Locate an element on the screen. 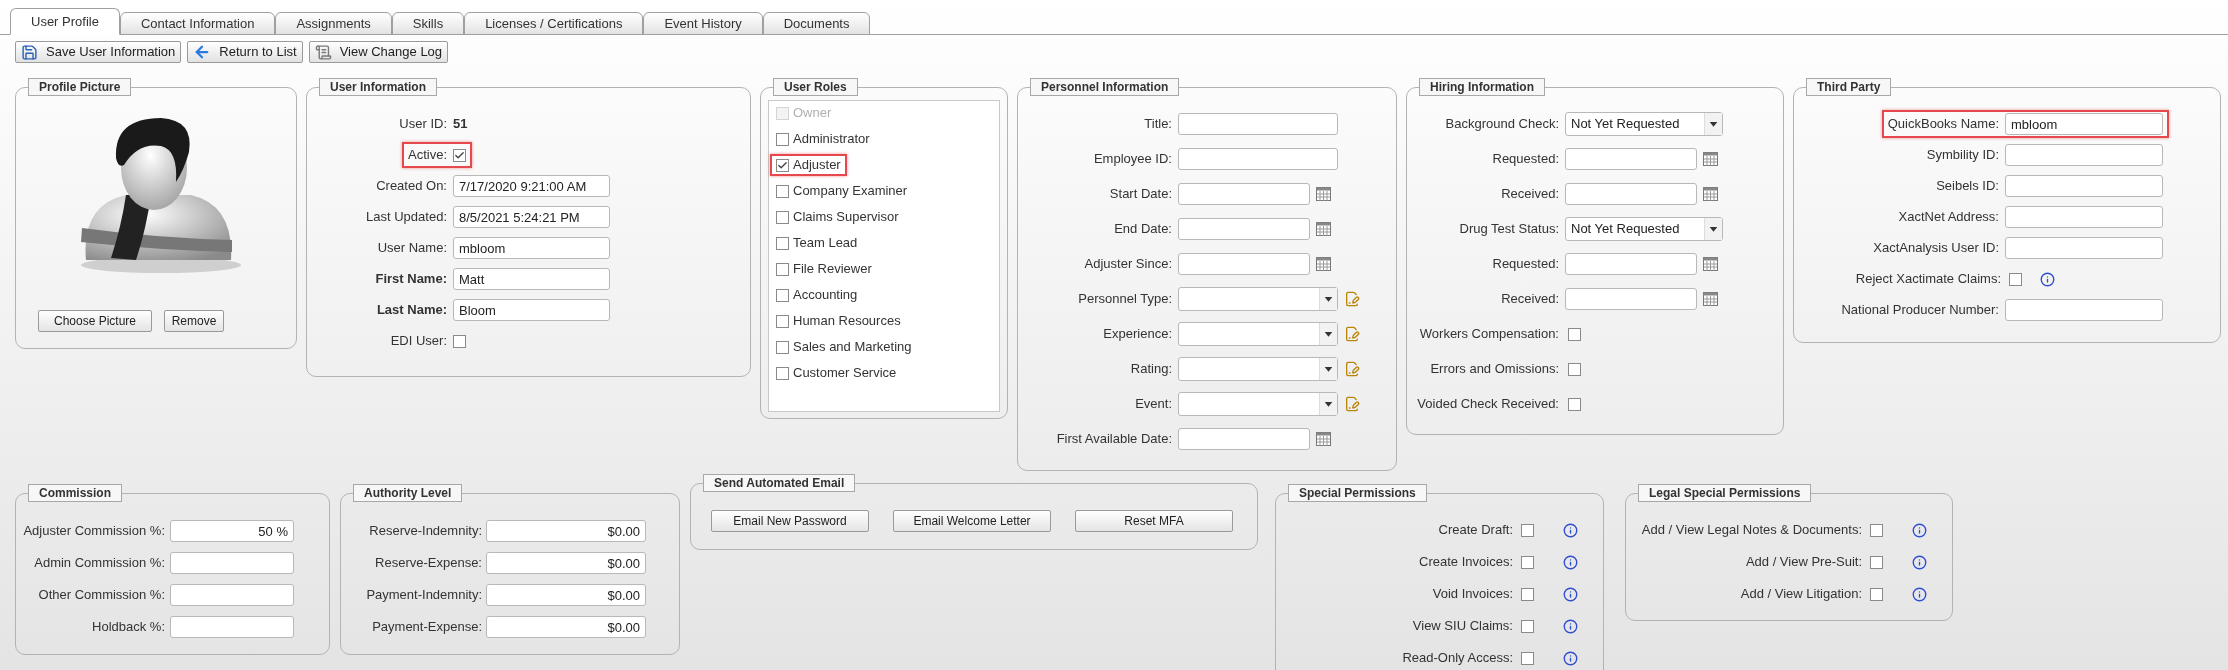 This screenshot has height=670, width=2228. tab: Event History is located at coordinates (703, 23).